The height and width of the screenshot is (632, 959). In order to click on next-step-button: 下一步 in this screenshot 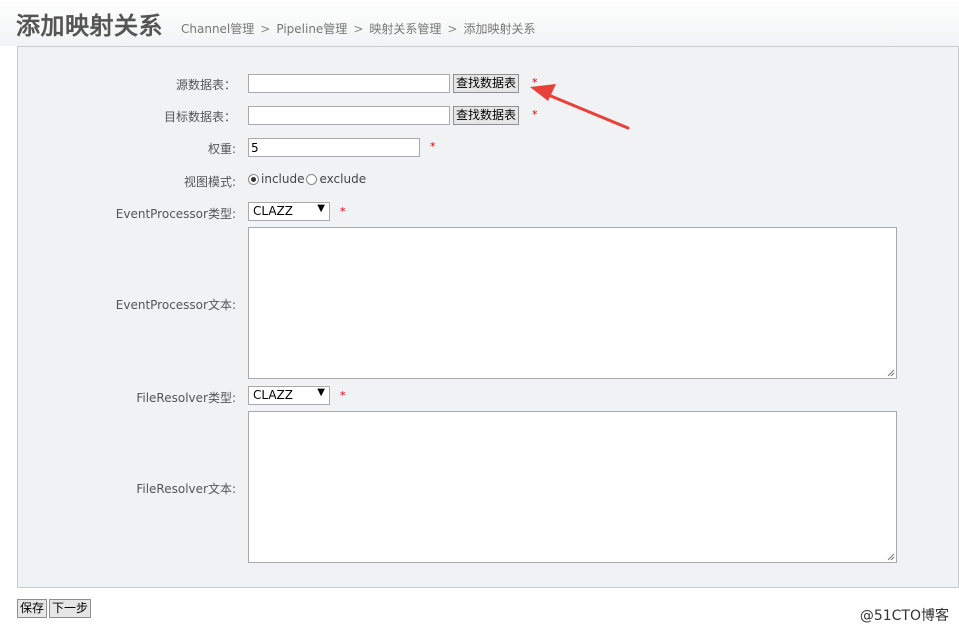, I will do `click(70, 608)`.